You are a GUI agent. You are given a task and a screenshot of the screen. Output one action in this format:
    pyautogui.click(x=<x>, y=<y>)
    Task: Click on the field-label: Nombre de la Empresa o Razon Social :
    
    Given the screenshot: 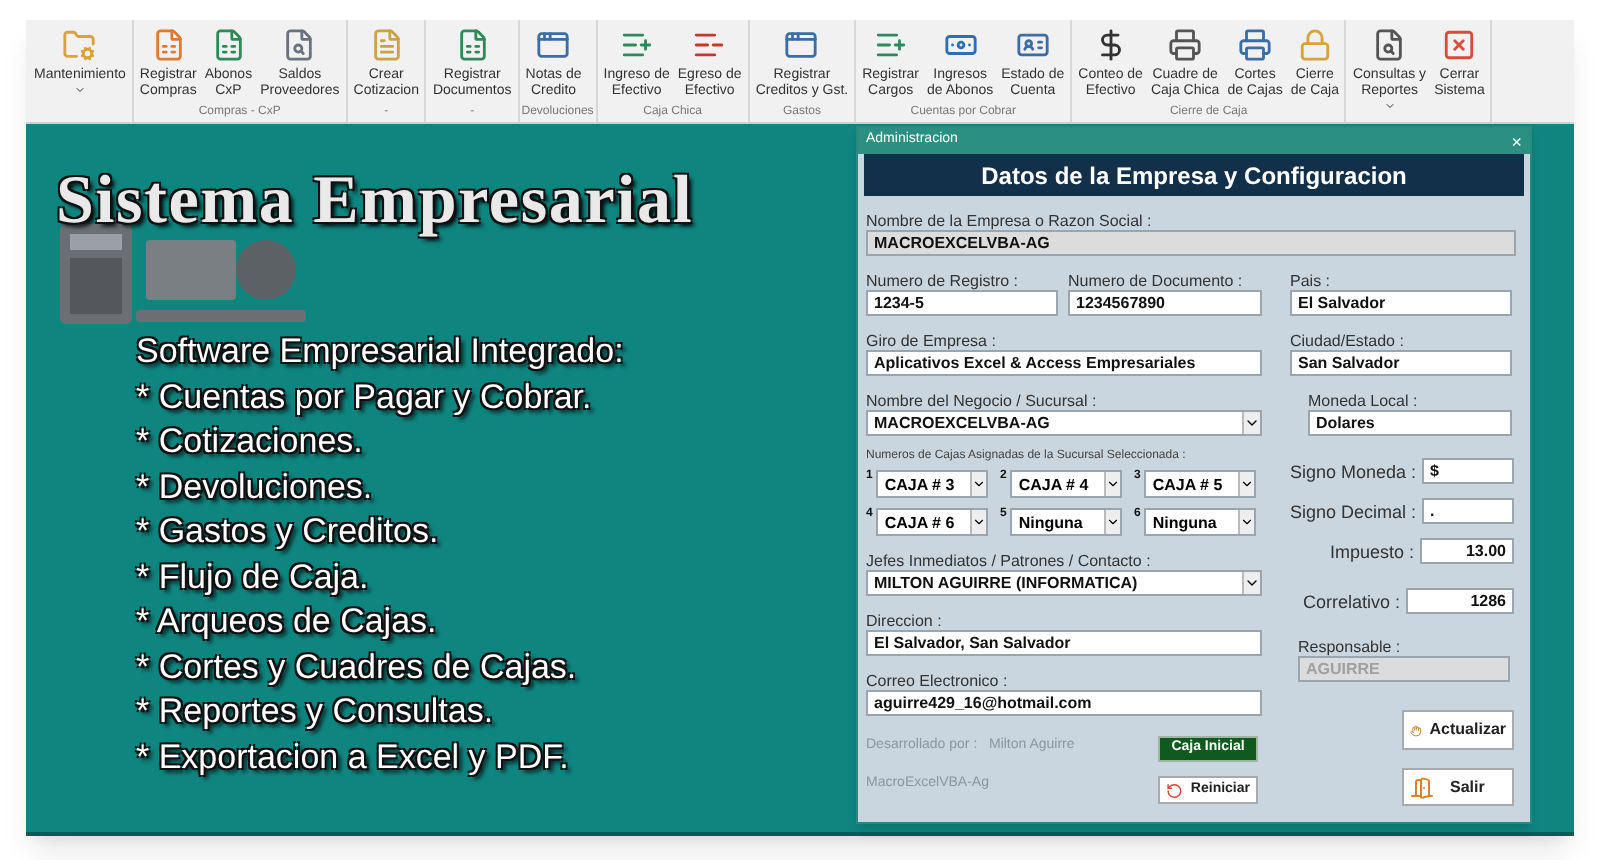 What is the action you would take?
    pyautogui.click(x=1010, y=221)
    